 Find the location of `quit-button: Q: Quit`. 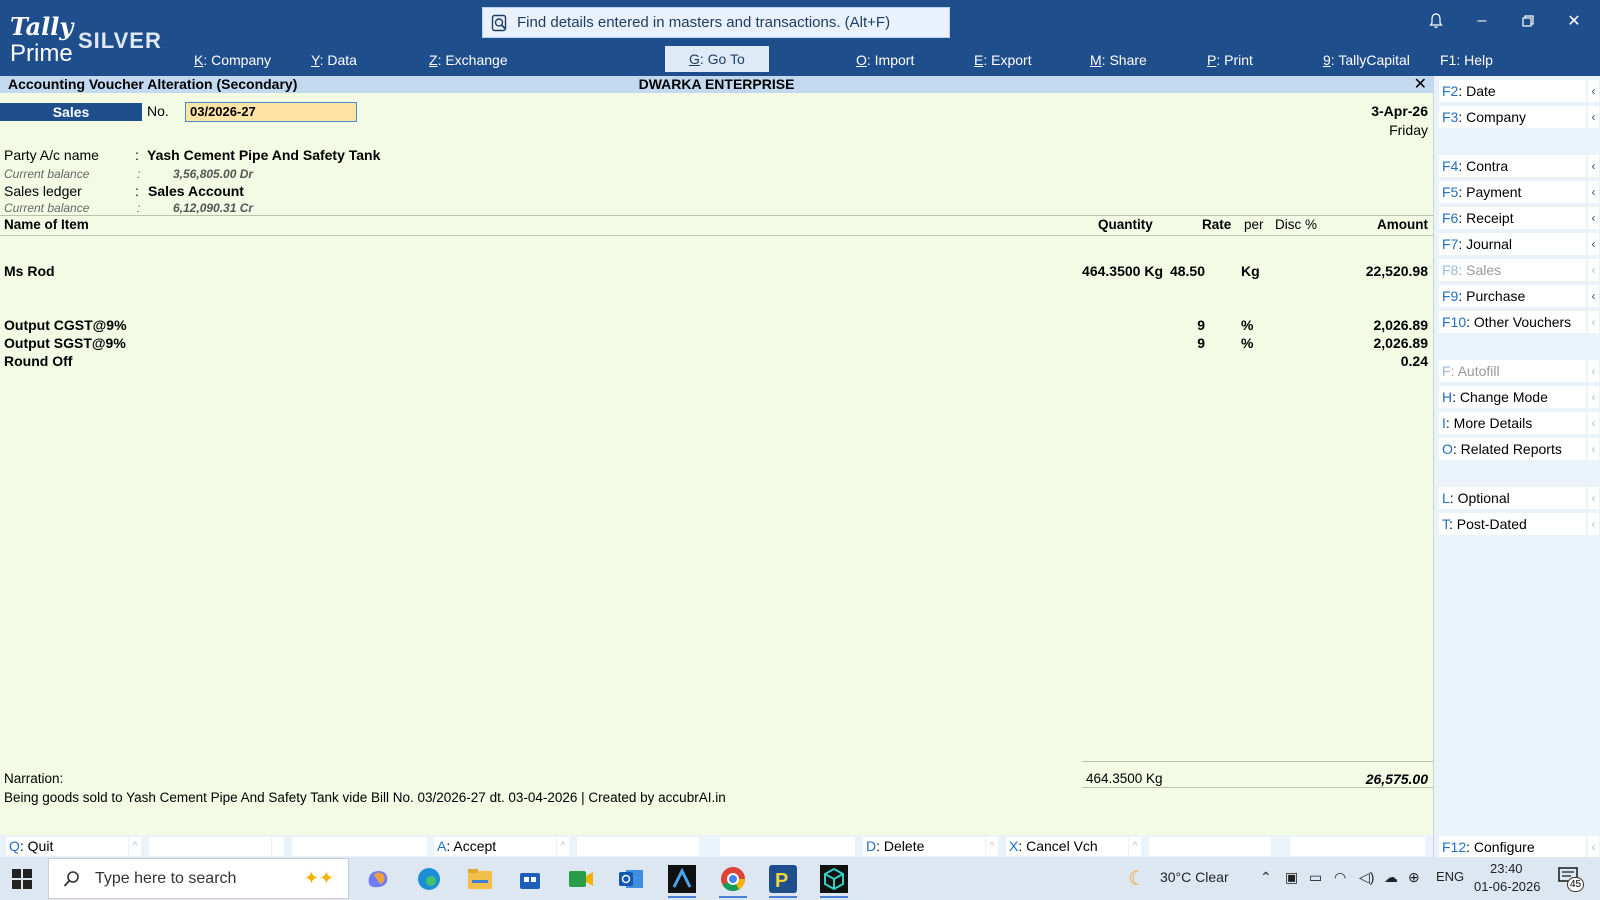

quit-button: Q: Quit is located at coordinates (67, 846).